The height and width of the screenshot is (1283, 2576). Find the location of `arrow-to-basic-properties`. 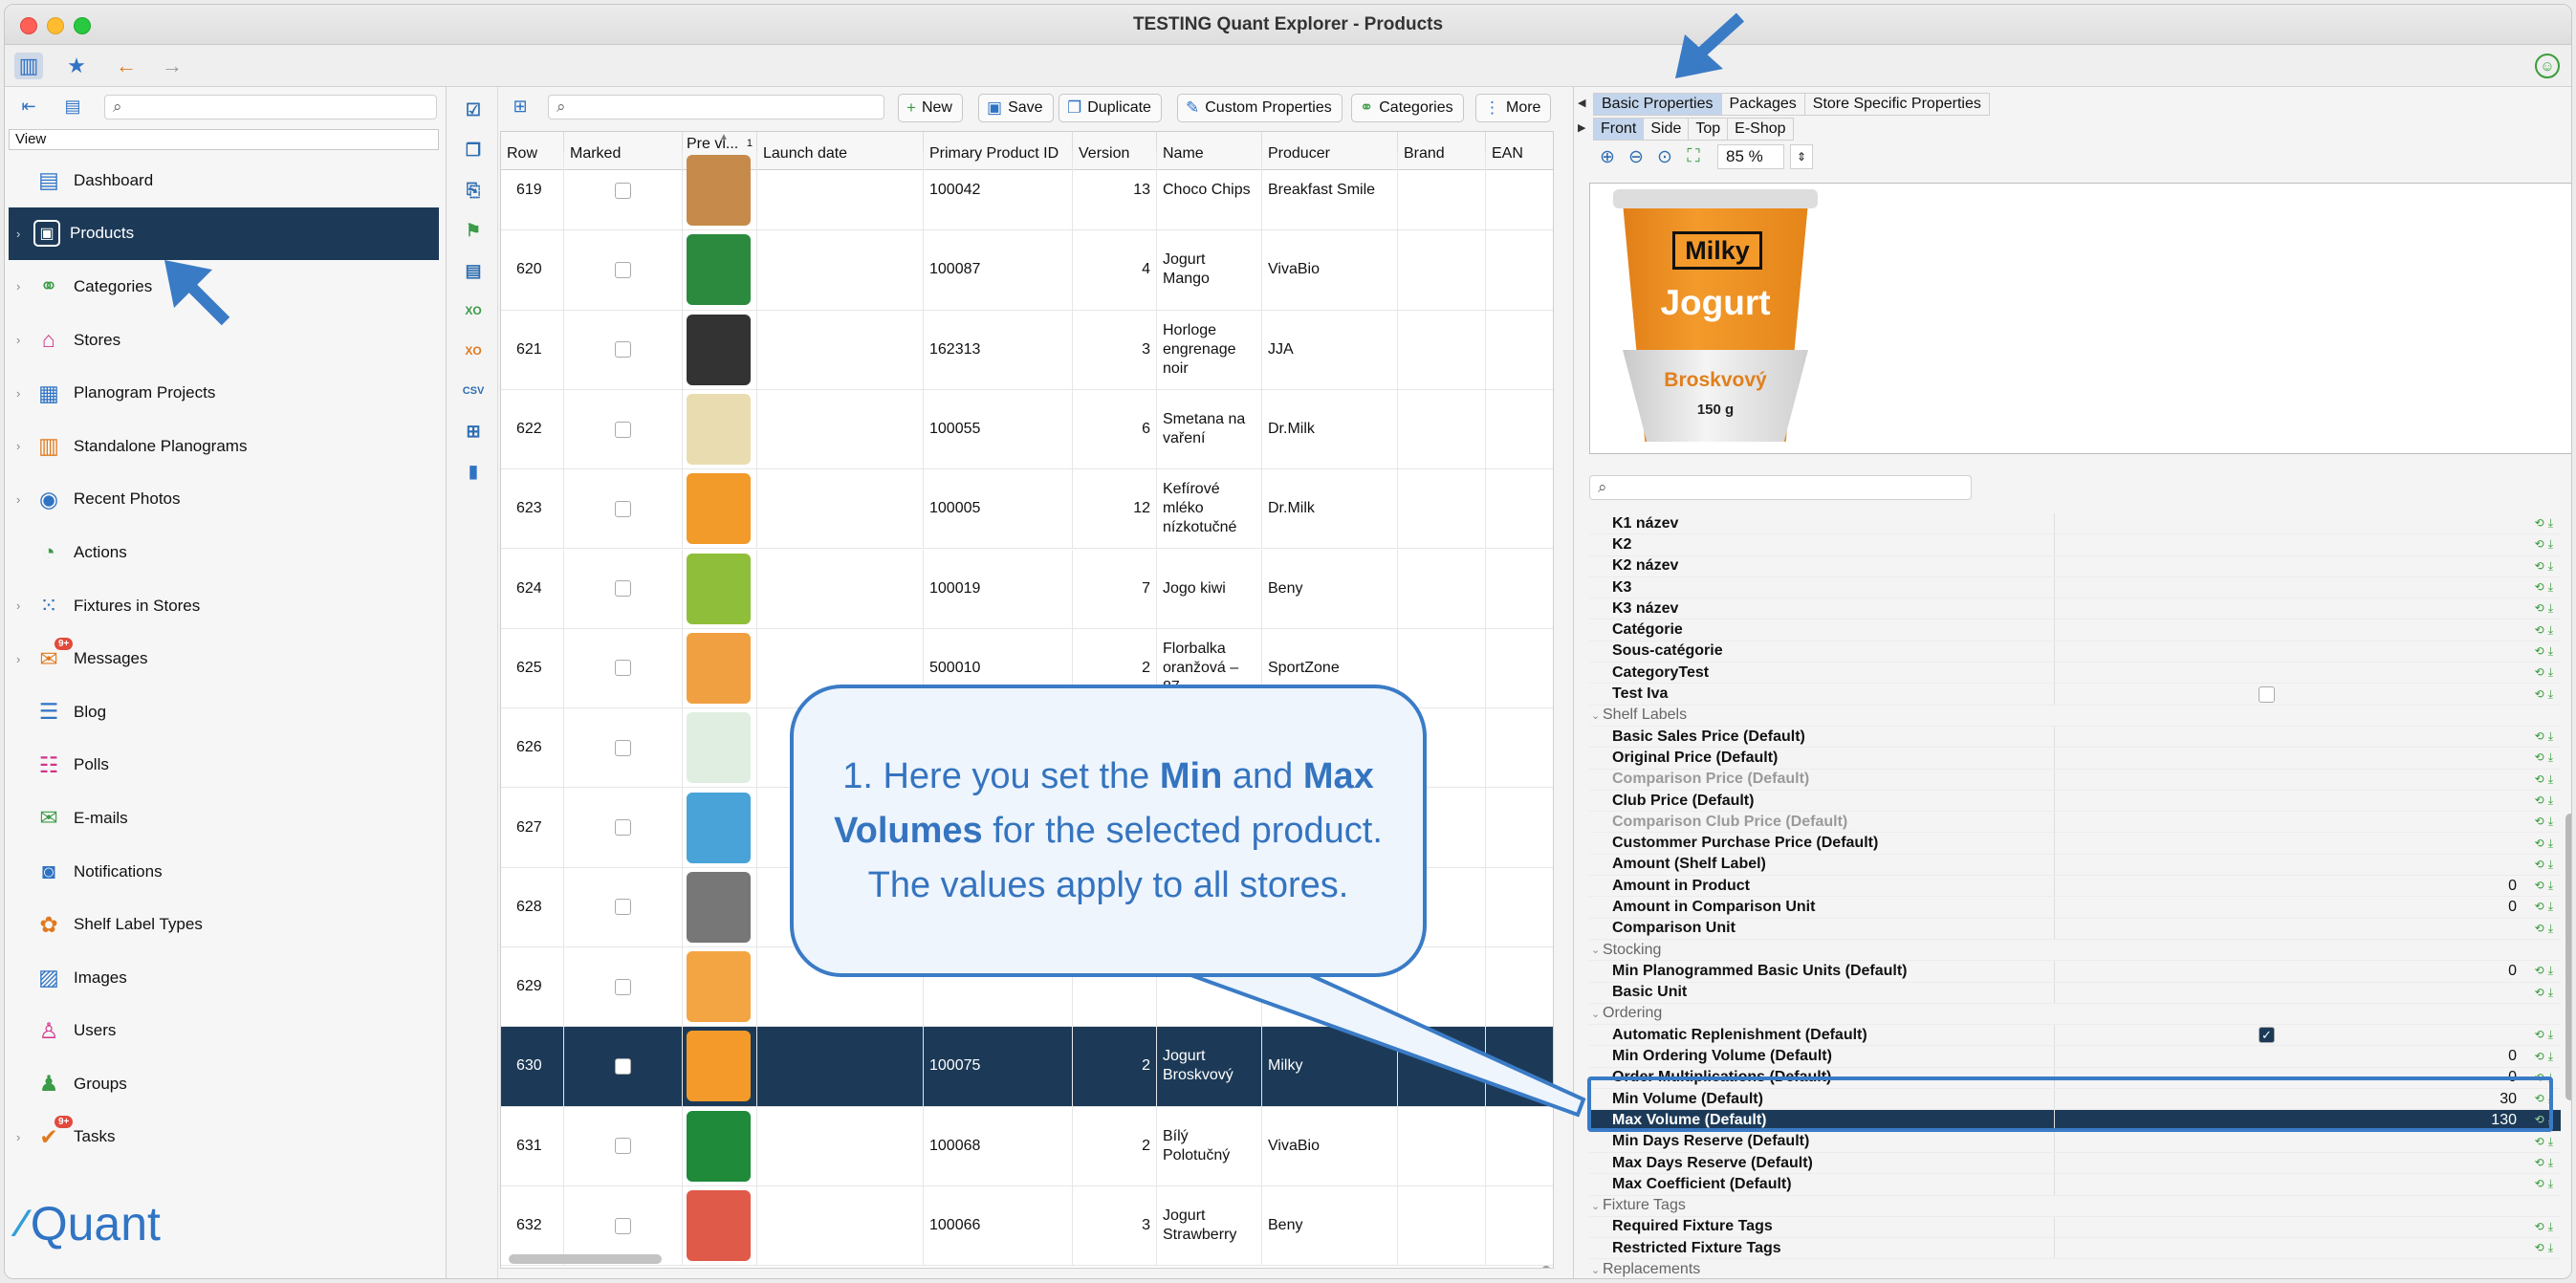

arrow-to-basic-properties is located at coordinates (1710, 45).